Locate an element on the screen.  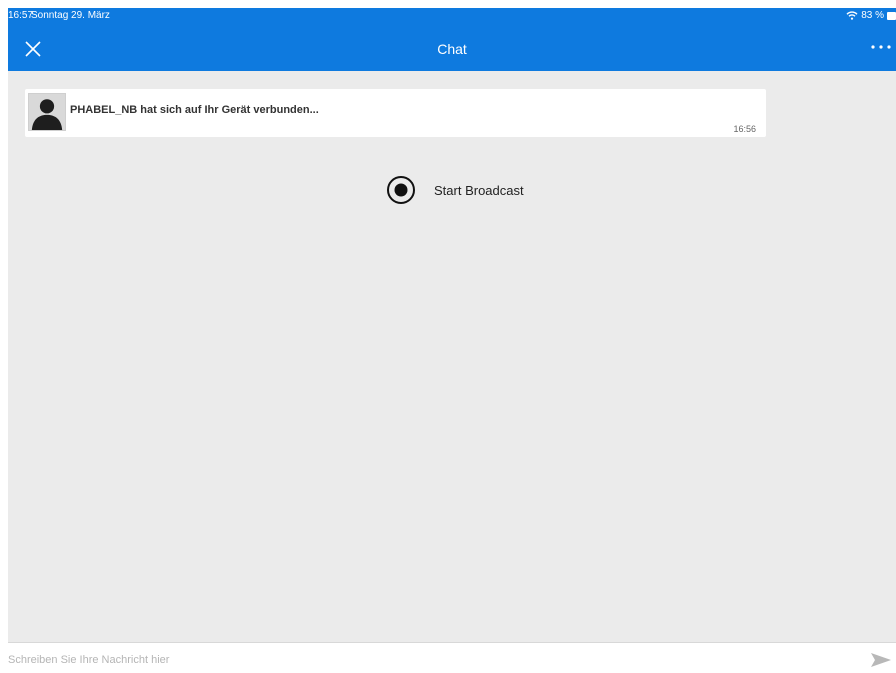
avatar is located at coordinates (47, 112).